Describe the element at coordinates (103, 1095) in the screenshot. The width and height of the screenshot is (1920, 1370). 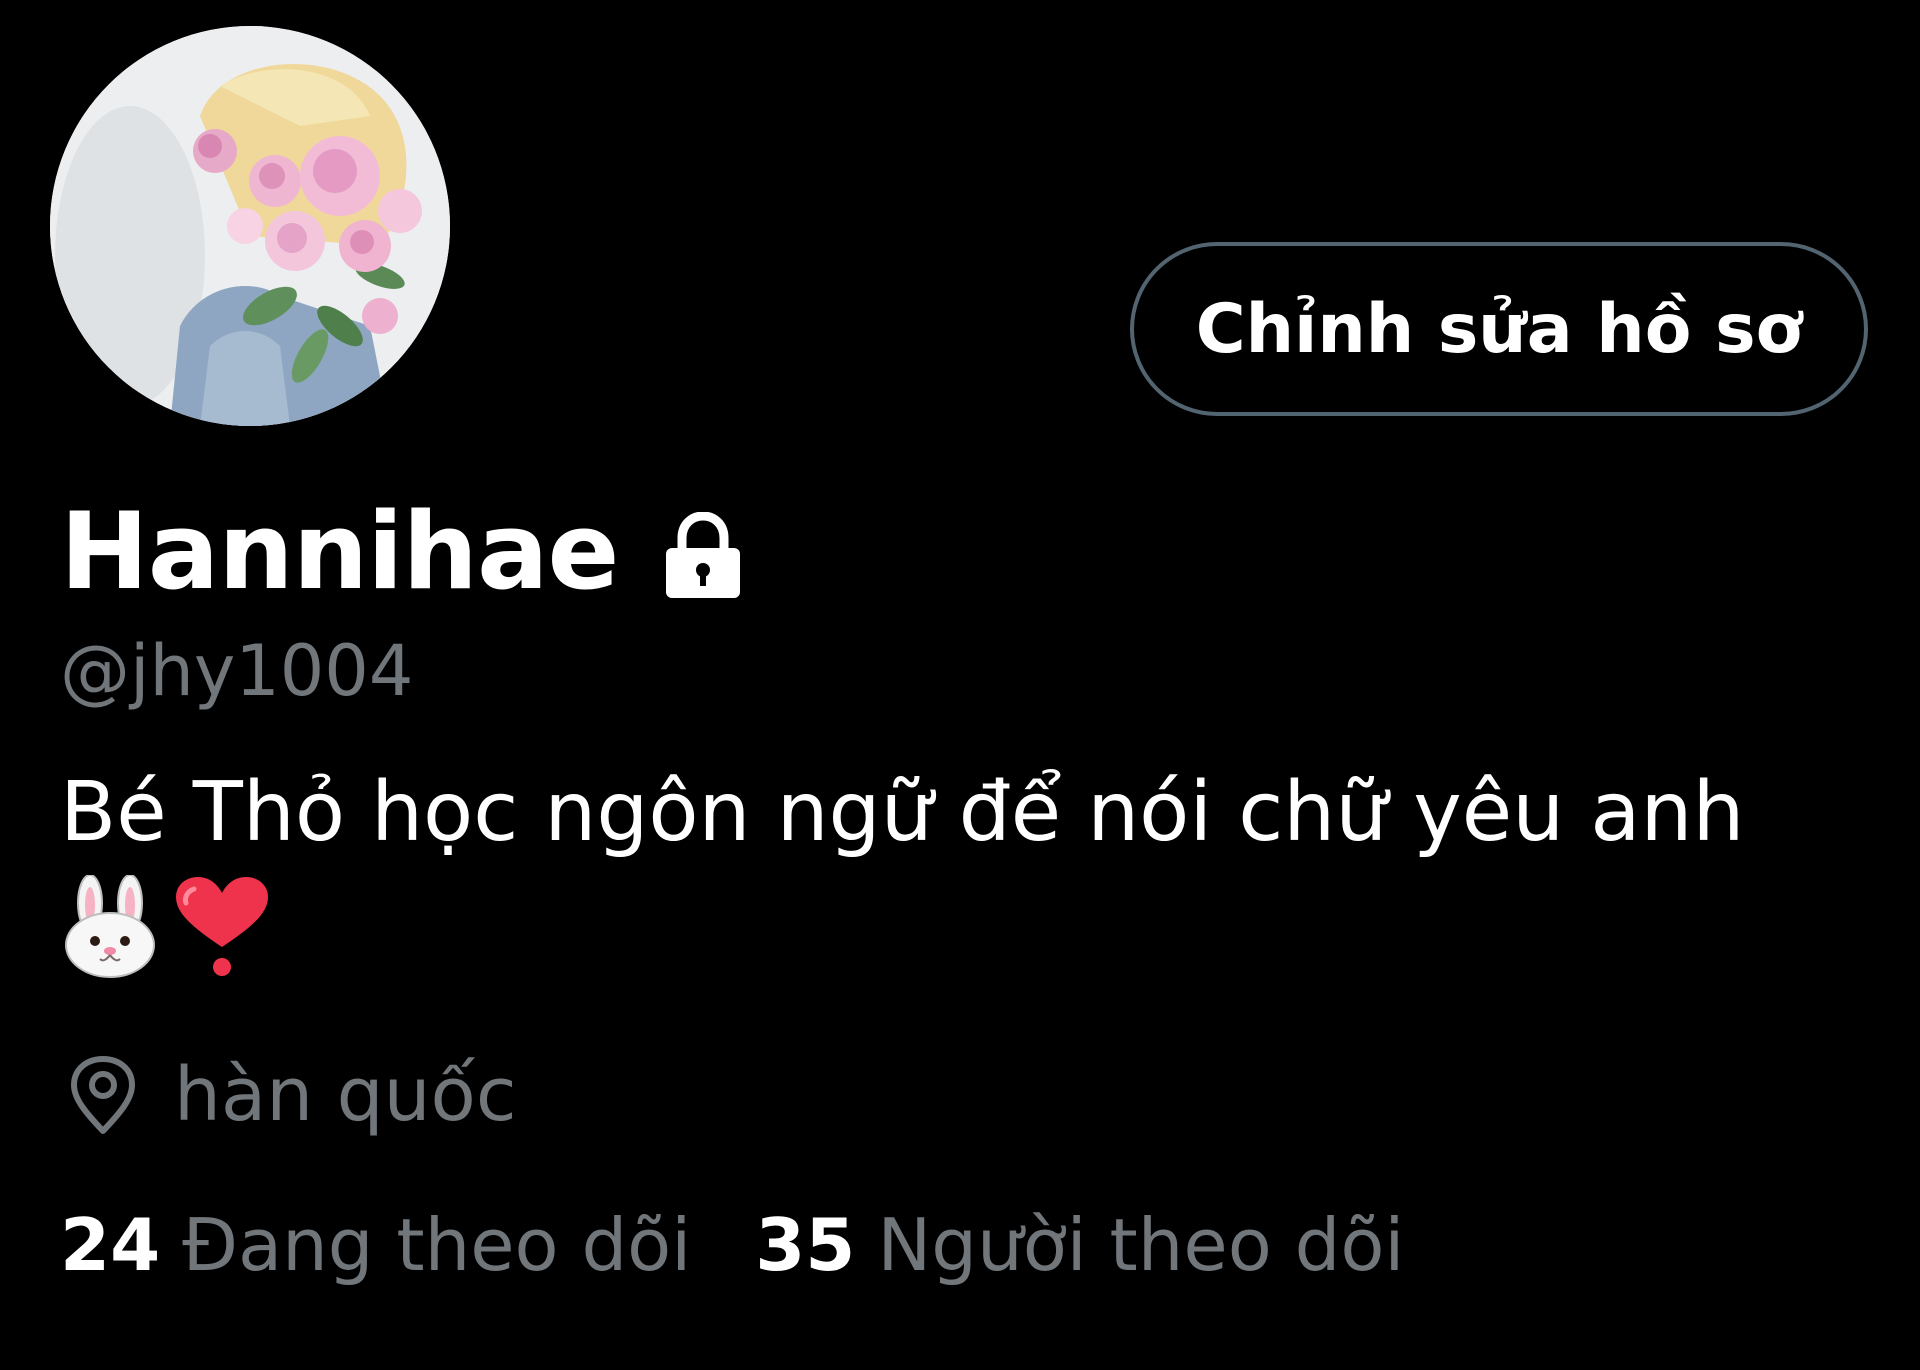
I see `location-pin-icon` at that location.